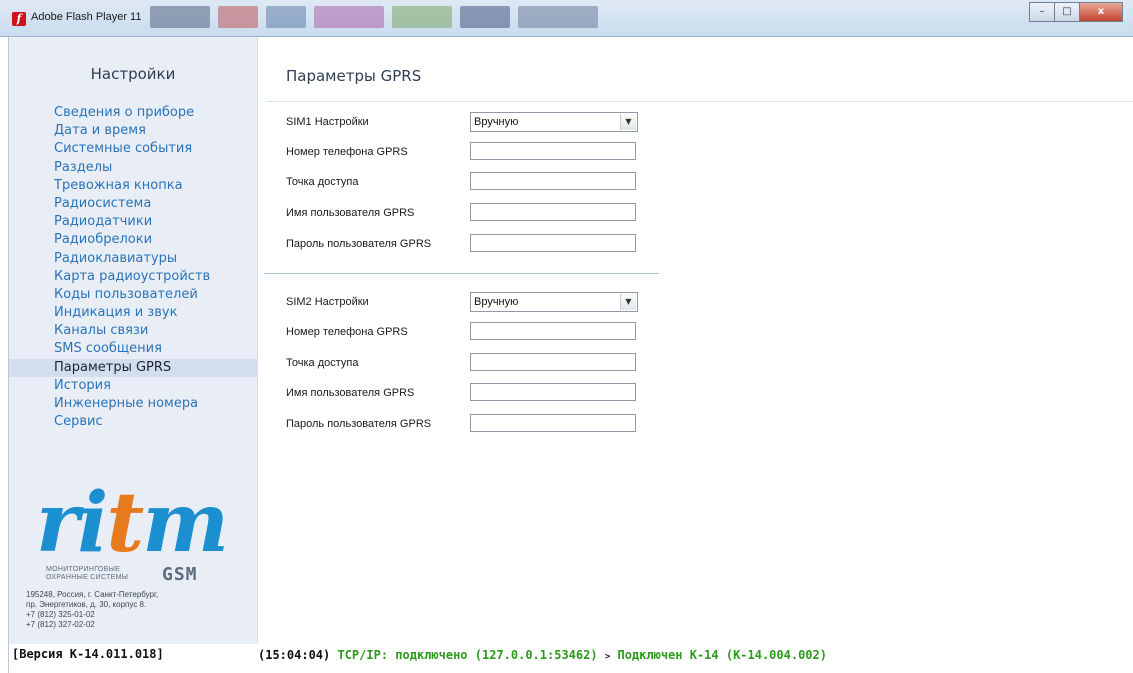 Image resolution: width=1133 pixels, height=673 pixels. I want to click on sim1-apn-label: Точка доступа, so click(322, 182).